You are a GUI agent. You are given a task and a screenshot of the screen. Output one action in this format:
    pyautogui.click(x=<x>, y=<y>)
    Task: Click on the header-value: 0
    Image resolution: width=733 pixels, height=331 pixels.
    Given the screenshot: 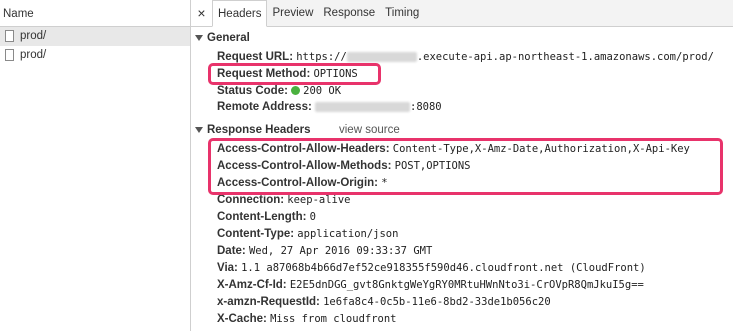 What is the action you would take?
    pyautogui.click(x=312, y=217)
    